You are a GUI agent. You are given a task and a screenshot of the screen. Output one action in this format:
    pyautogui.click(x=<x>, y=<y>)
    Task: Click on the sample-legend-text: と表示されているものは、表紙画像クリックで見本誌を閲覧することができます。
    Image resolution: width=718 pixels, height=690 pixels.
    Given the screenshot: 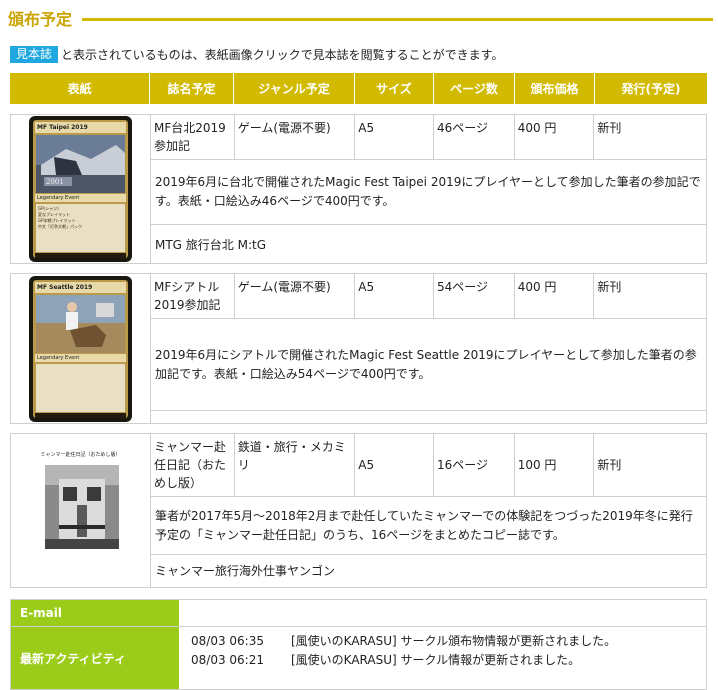 What is the action you would take?
    pyautogui.click(x=282, y=54)
    